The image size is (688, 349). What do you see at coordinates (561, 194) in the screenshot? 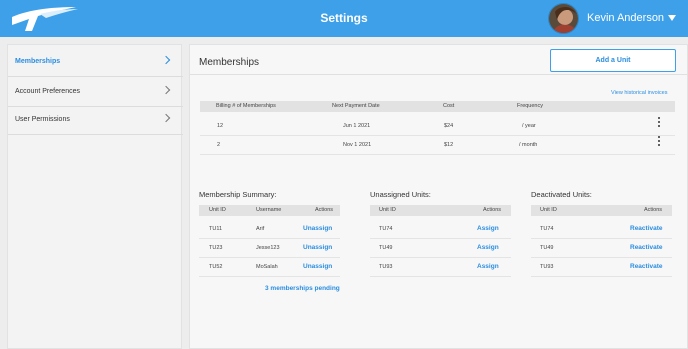
I see `deactivated-units-title: Deactivated Units:` at bounding box center [561, 194].